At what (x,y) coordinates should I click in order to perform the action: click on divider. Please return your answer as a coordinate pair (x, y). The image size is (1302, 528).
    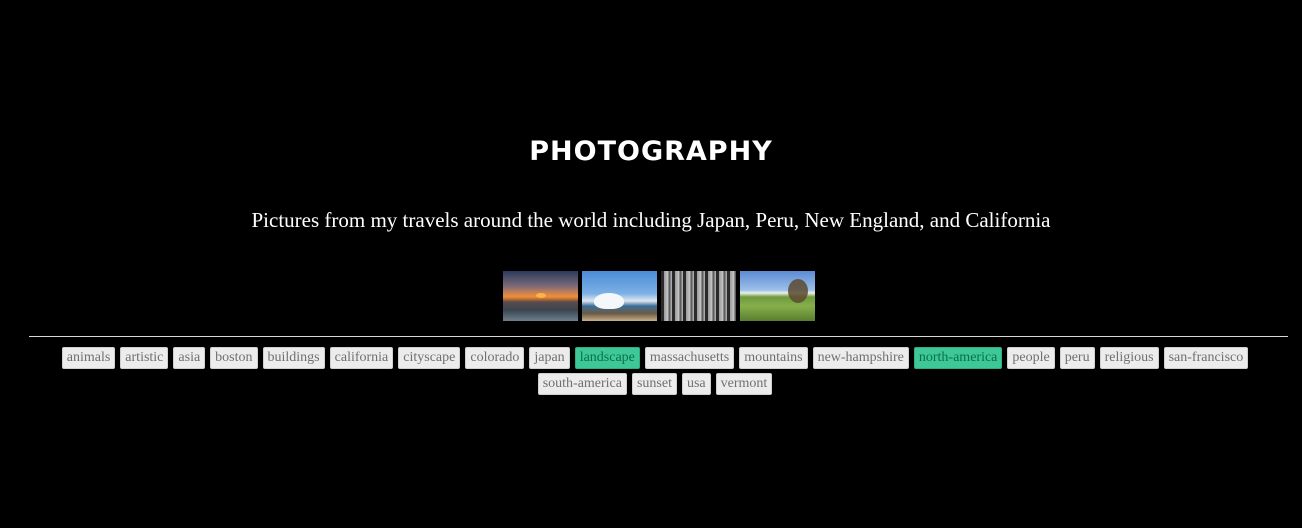
    Looking at the image, I should click on (658, 336).